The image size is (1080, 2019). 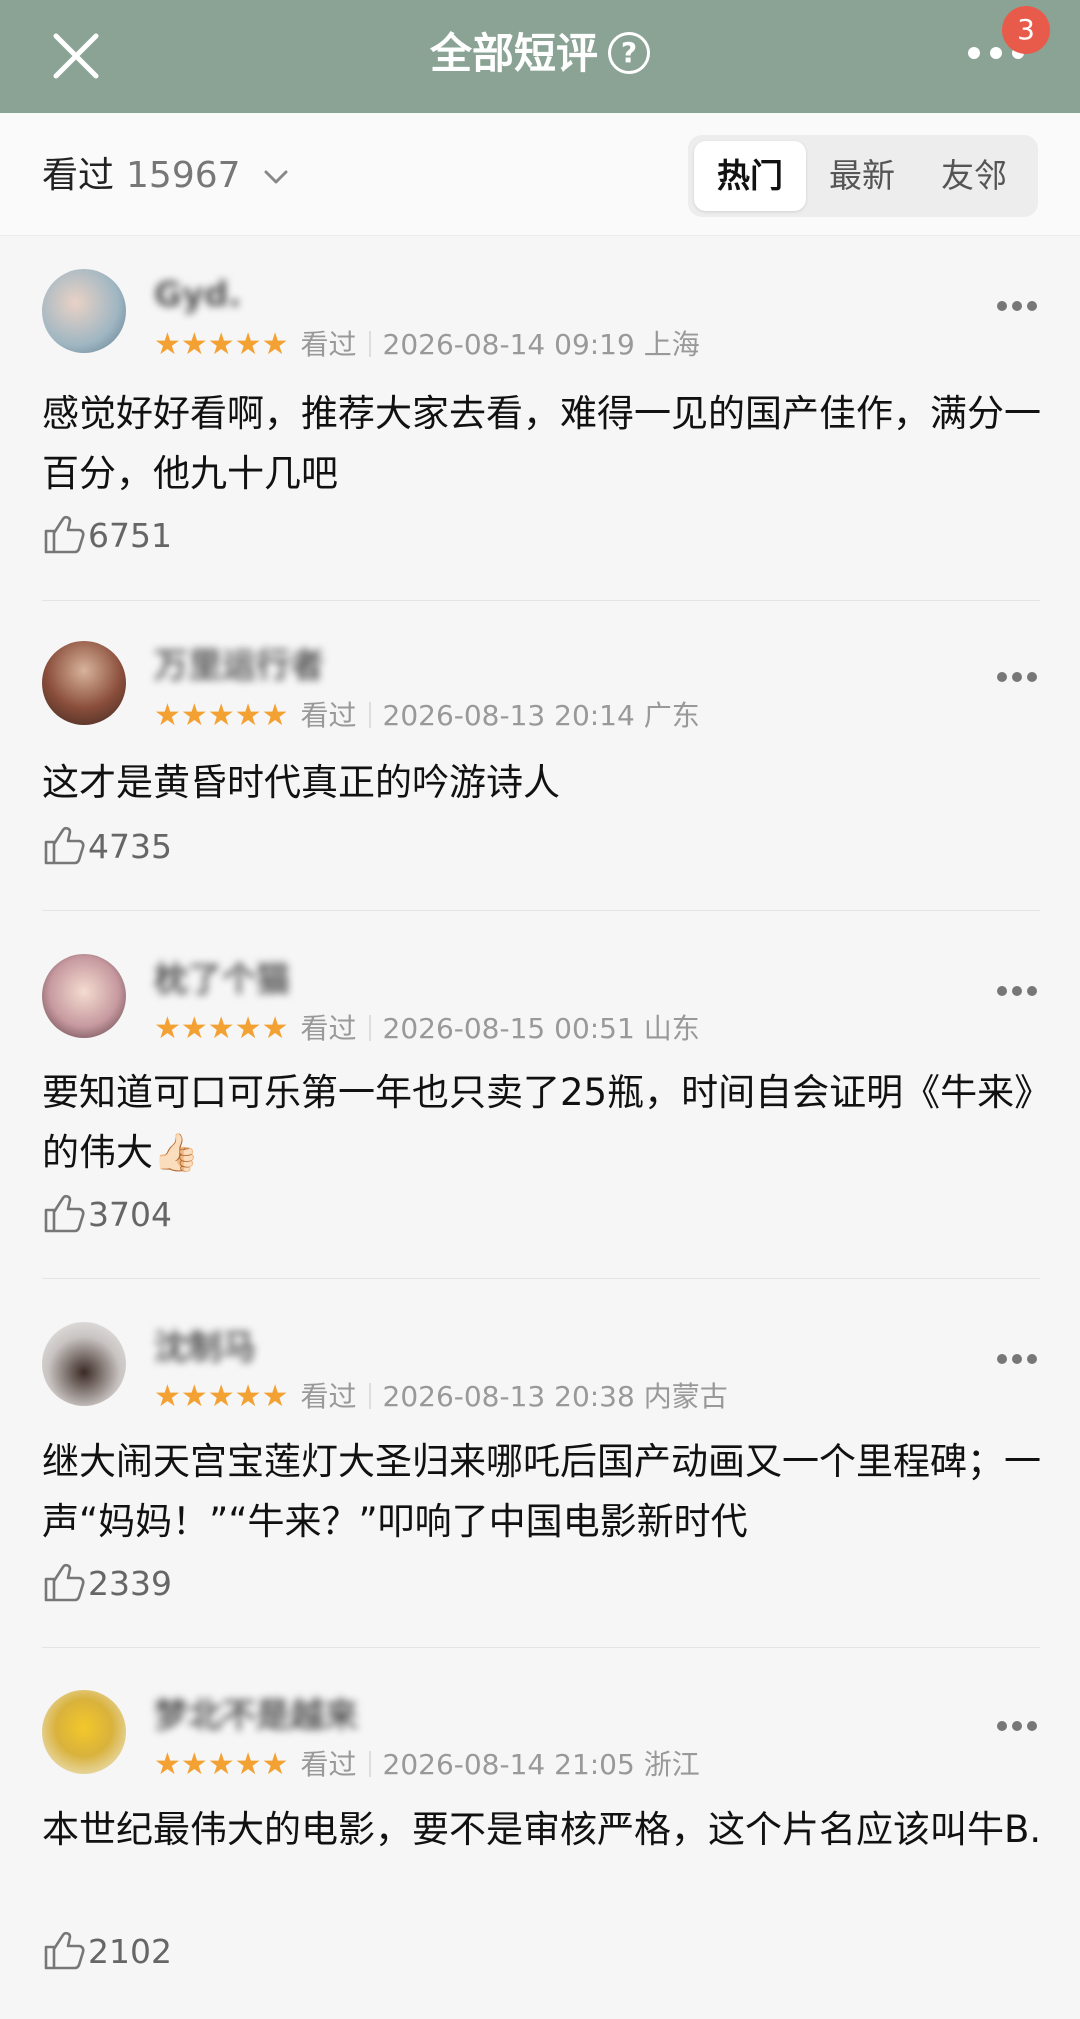 What do you see at coordinates (197, 295) in the screenshot?
I see `username: Gyd.` at bounding box center [197, 295].